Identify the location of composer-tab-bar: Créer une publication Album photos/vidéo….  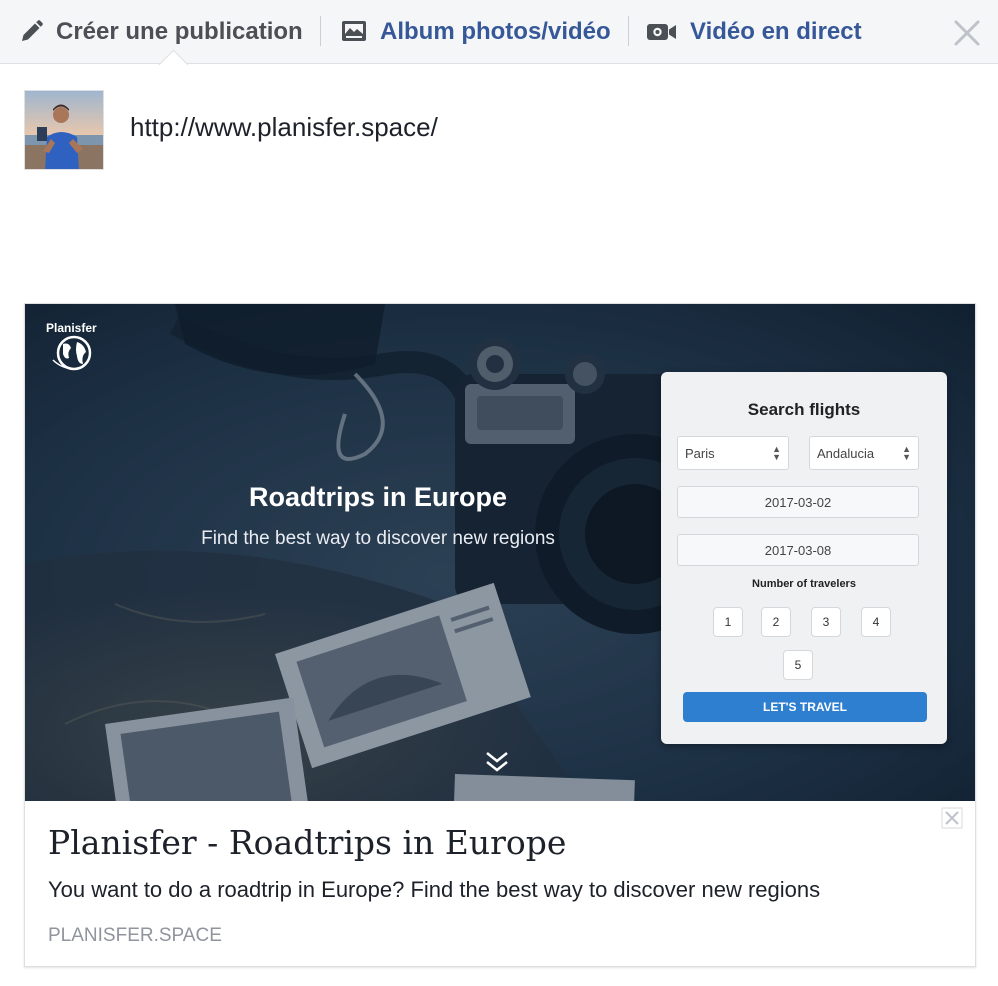
(499, 32).